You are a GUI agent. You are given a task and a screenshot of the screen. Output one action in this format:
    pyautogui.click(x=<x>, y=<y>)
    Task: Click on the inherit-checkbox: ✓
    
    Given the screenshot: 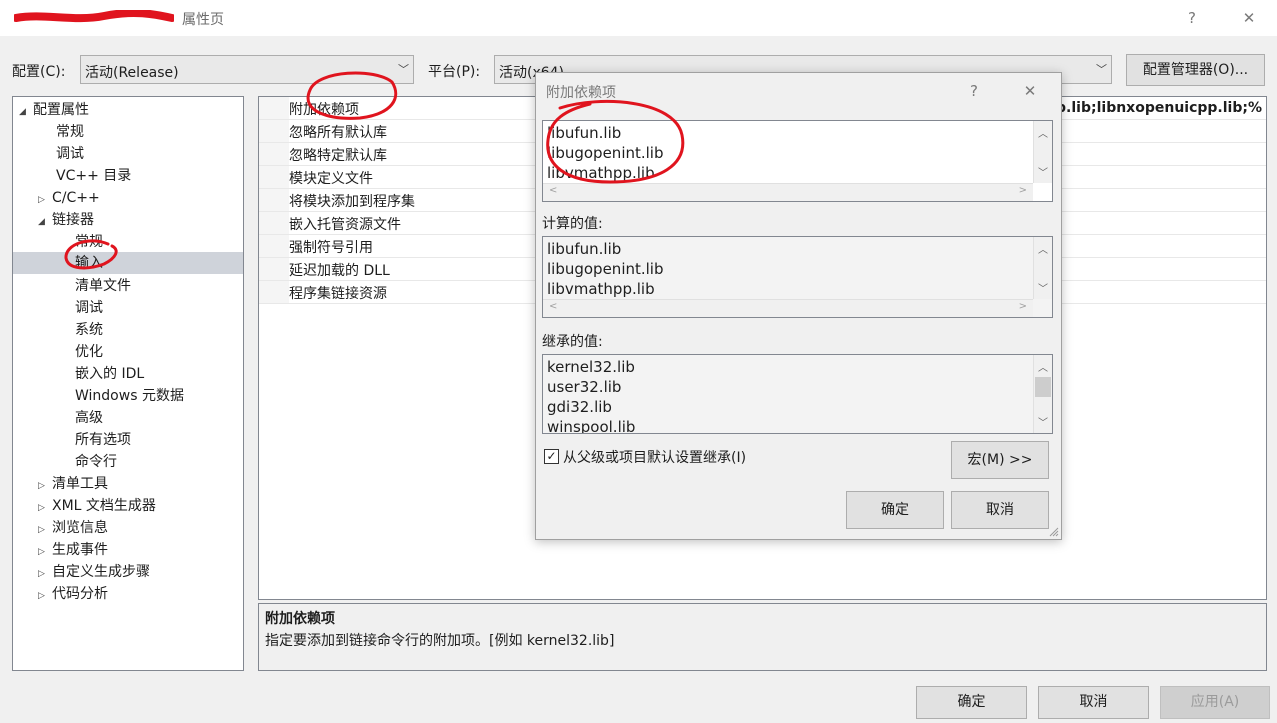 What is the action you would take?
    pyautogui.click(x=551, y=456)
    